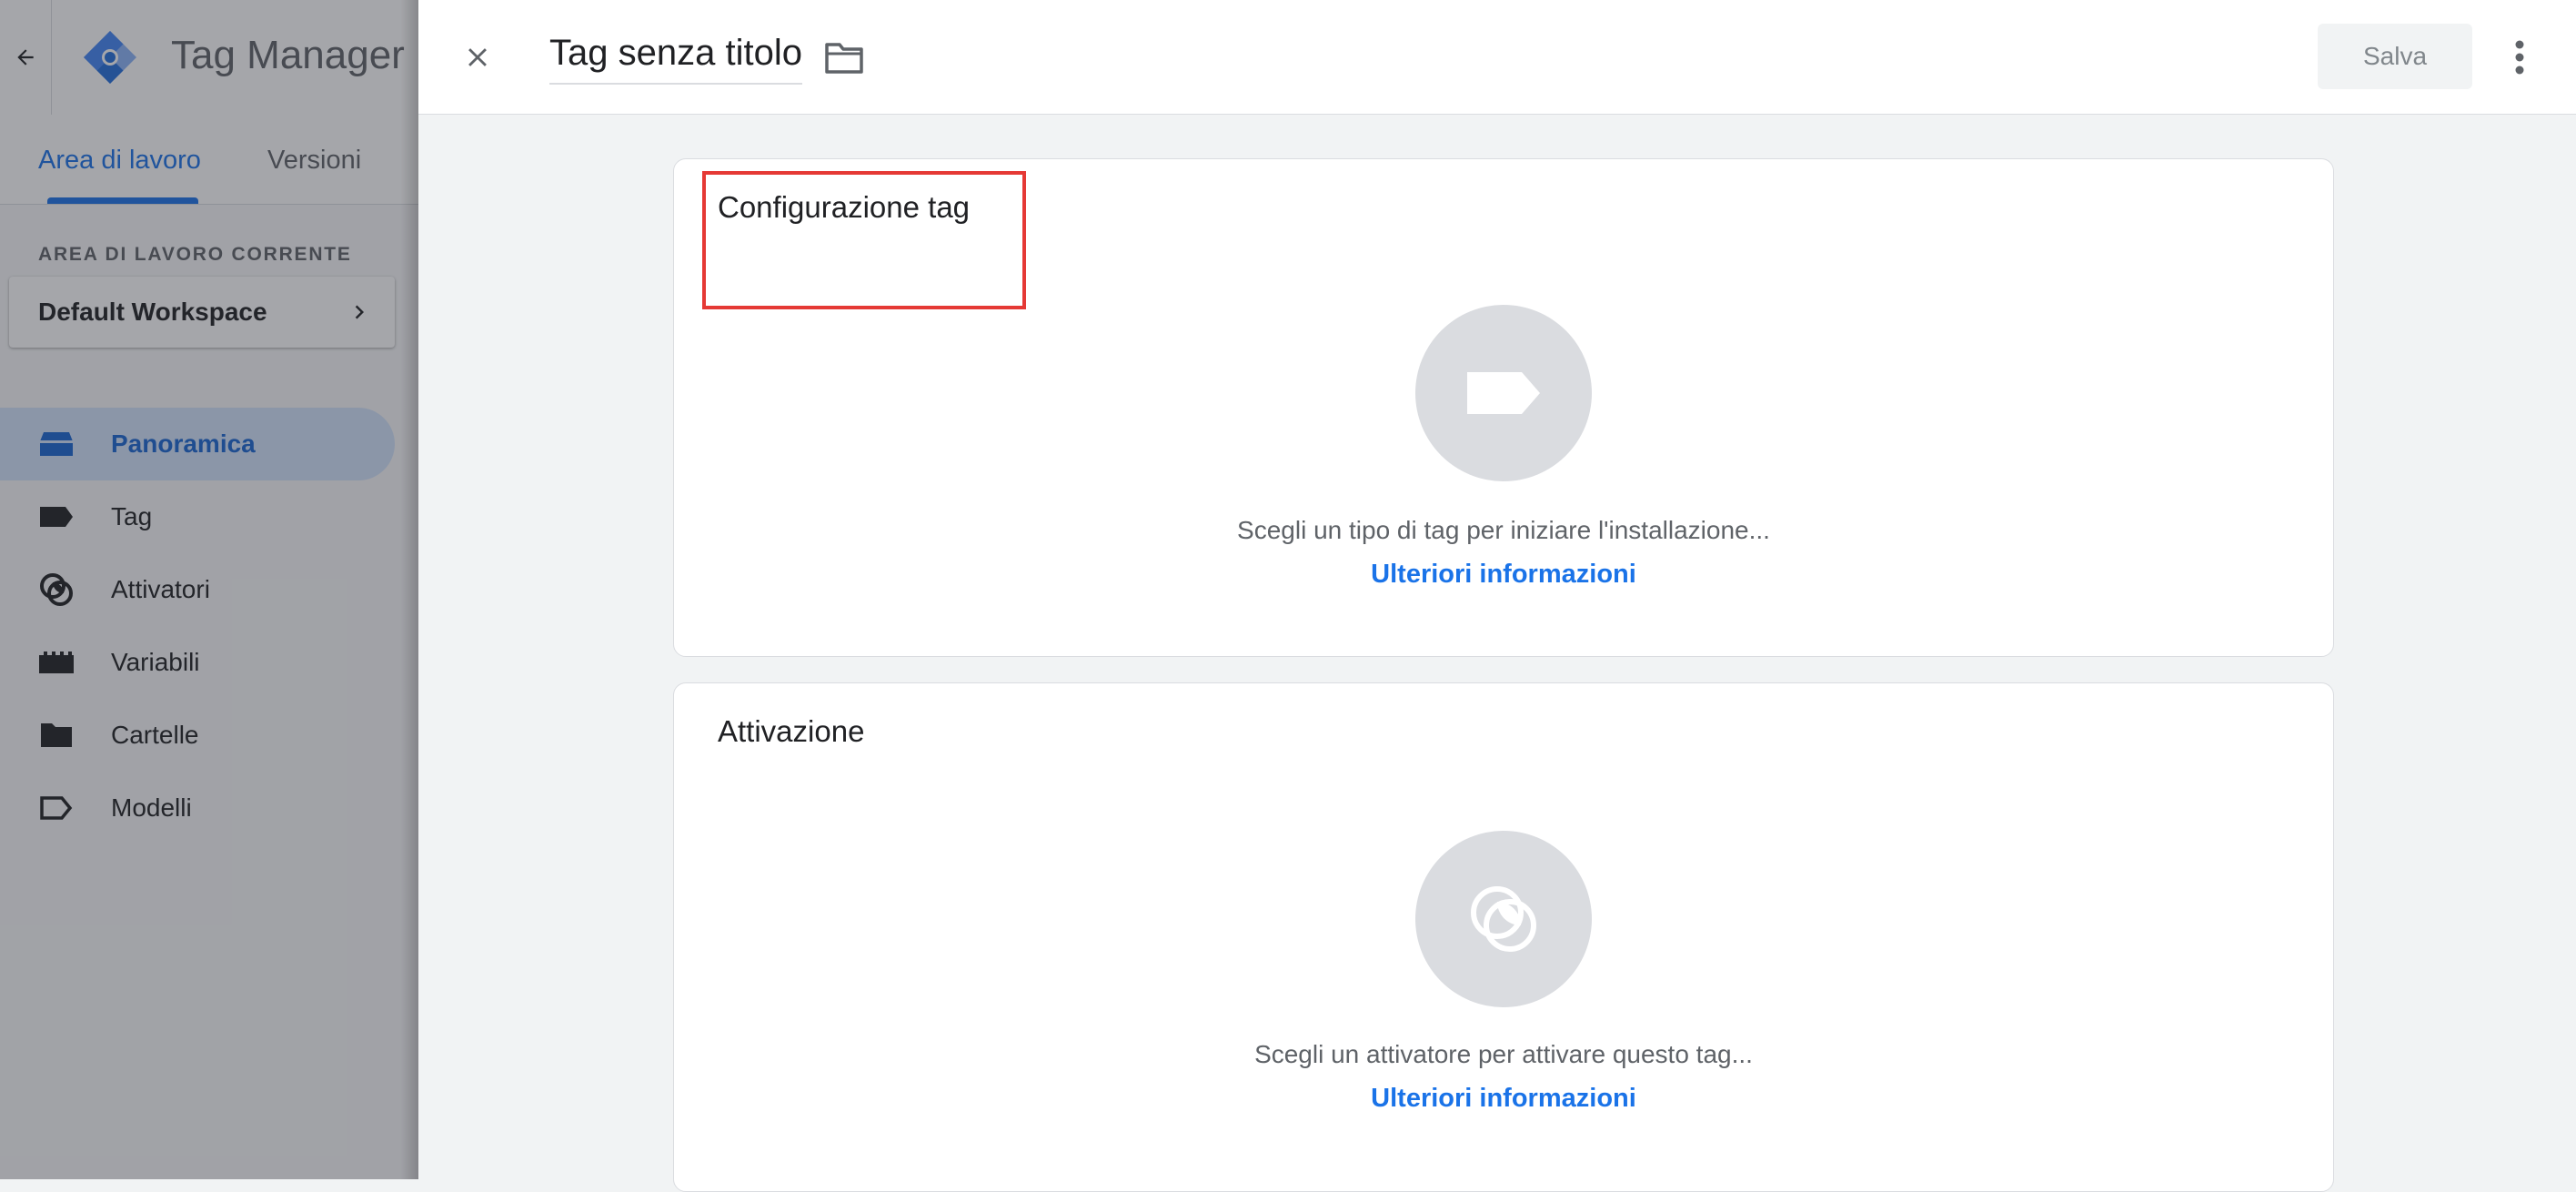 The height and width of the screenshot is (1192, 2576). Describe the element at coordinates (409, 589) in the screenshot. I see `panel-shadow` at that location.